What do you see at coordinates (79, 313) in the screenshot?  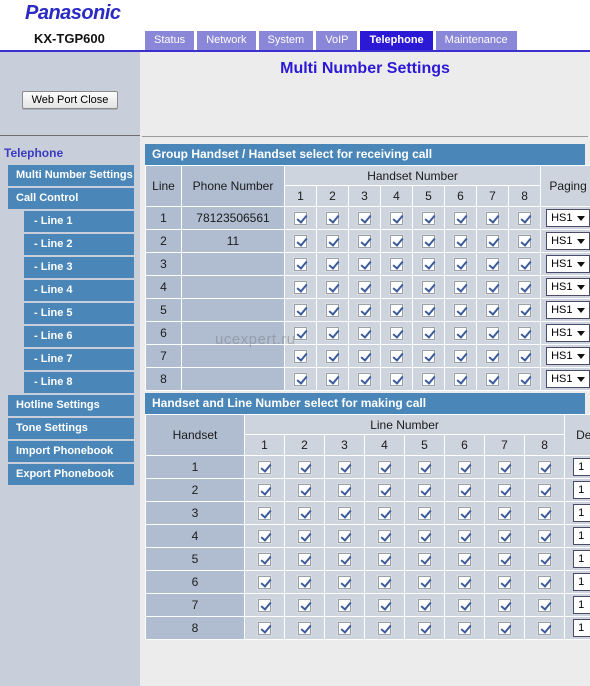 I see `sidebar-item-line-5: - Line 5` at bounding box center [79, 313].